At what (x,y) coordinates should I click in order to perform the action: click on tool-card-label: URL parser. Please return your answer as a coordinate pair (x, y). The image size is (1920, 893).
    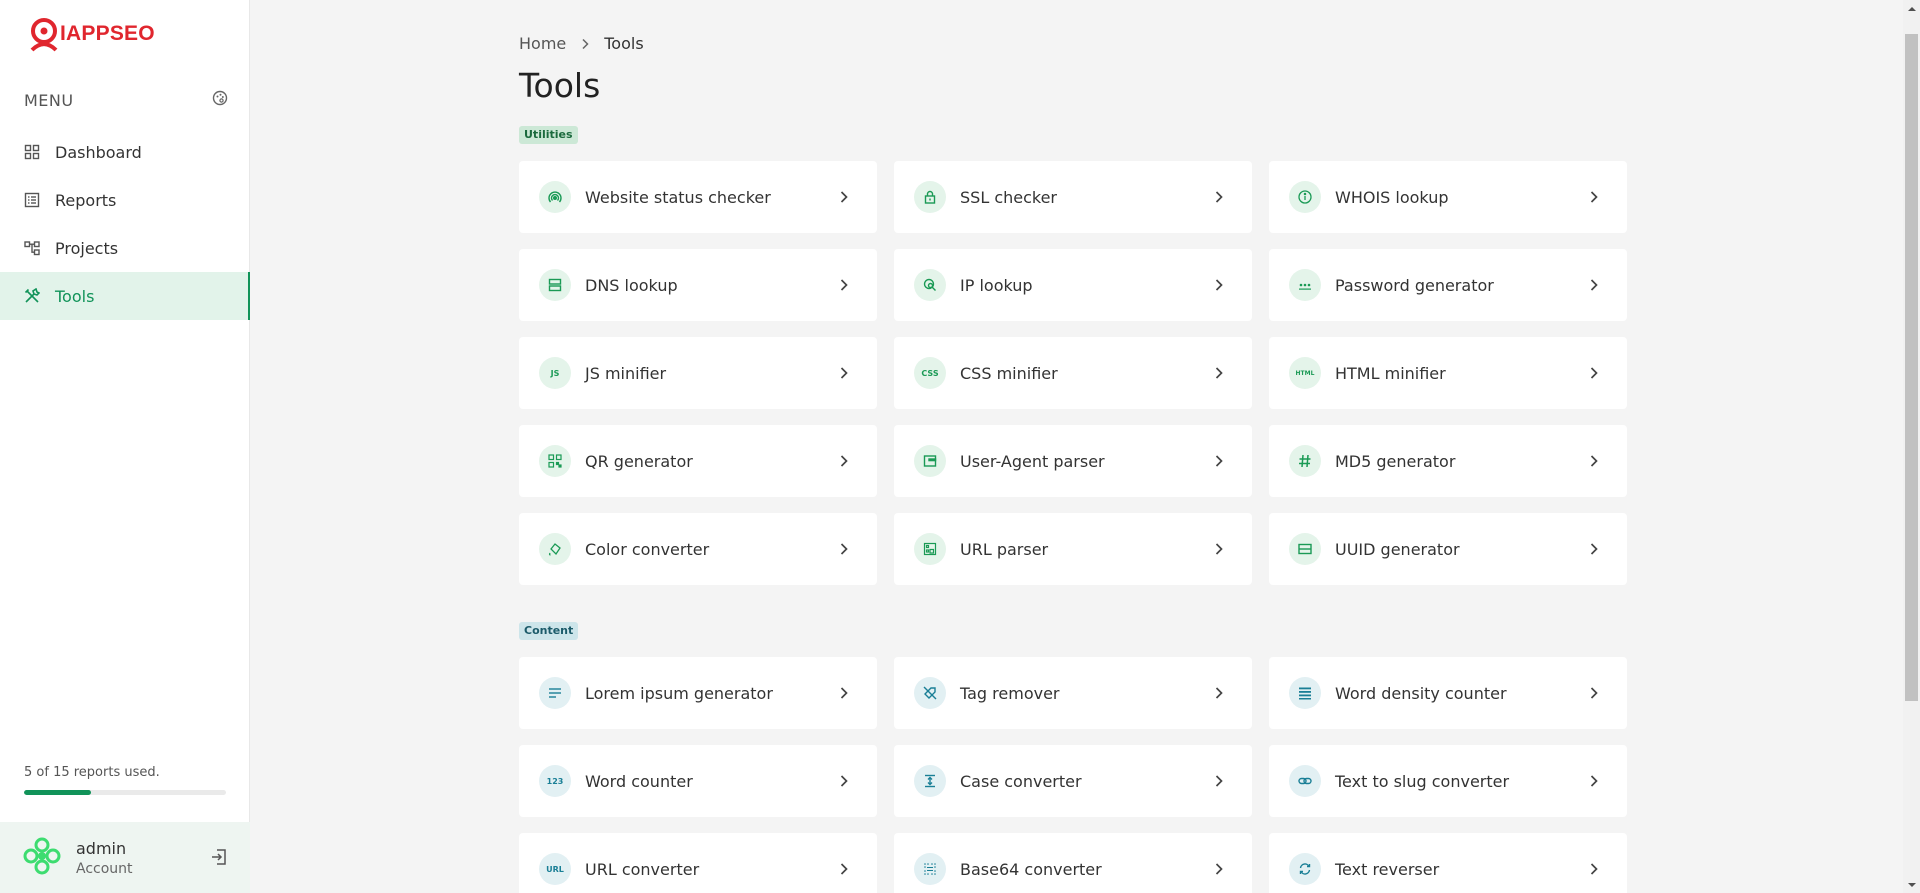
    Looking at the image, I should click on (1004, 549).